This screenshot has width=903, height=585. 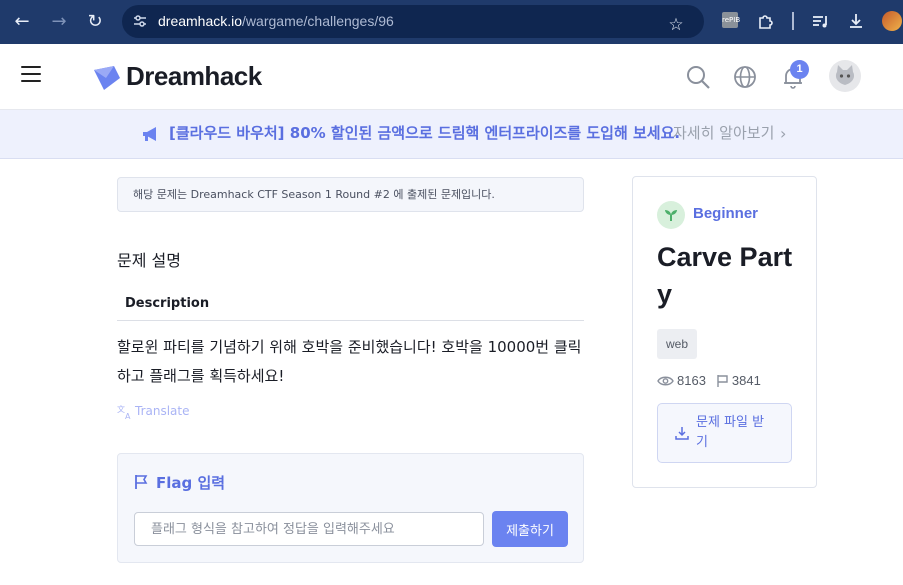 I want to click on translate-icon: 文 A, so click(x=124, y=412).